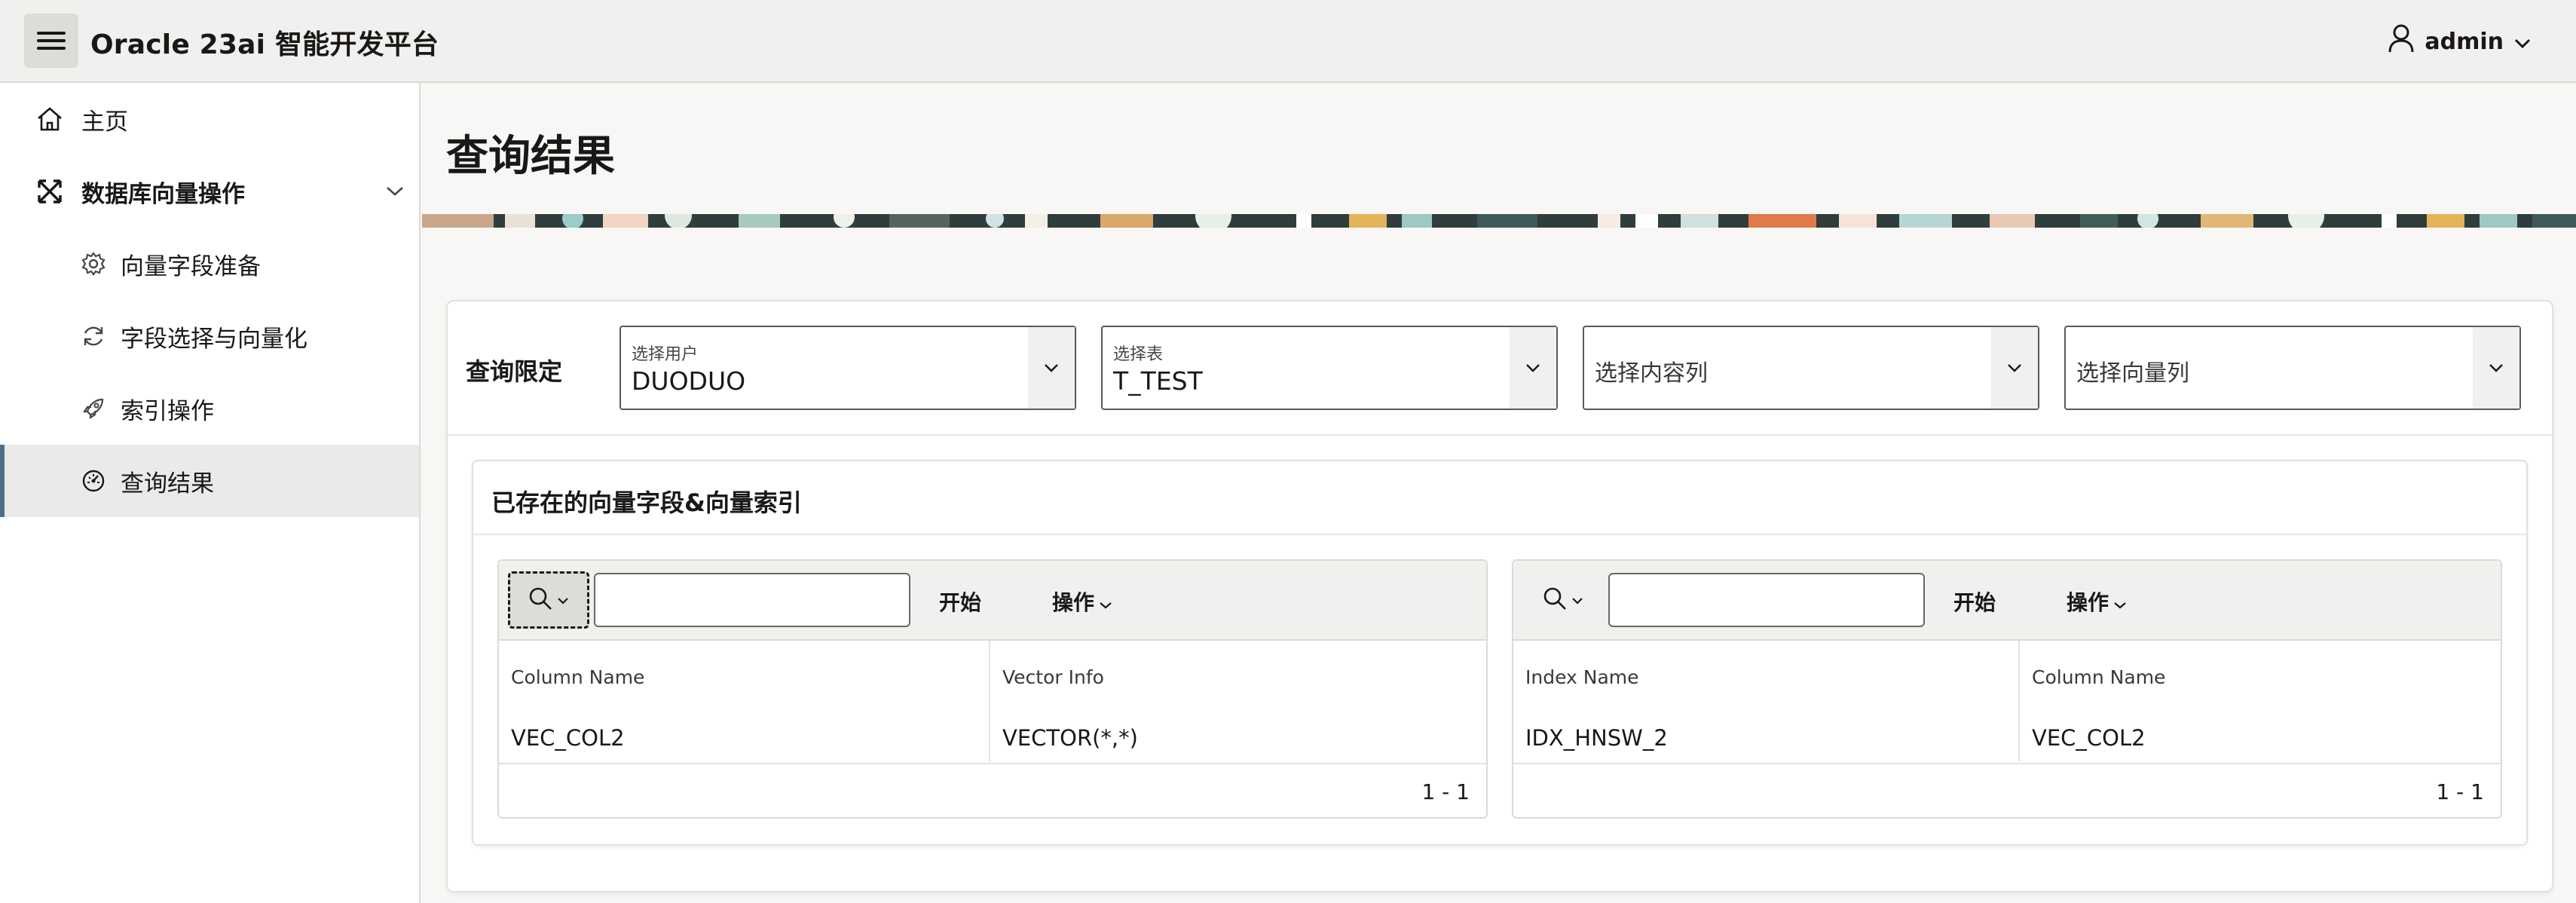  What do you see at coordinates (167, 483) in the screenshot?
I see `sidebar-item-label: 查询结果` at bounding box center [167, 483].